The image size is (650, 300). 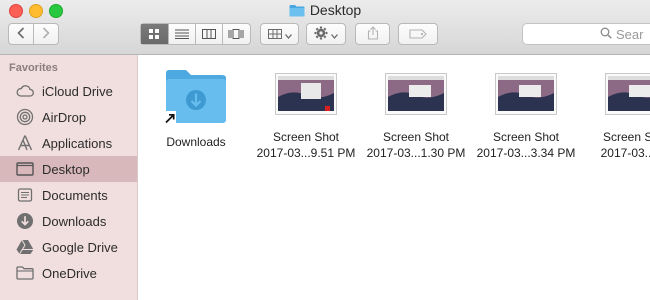 I want to click on sidebar-item-label: Google Drive, so click(x=80, y=247).